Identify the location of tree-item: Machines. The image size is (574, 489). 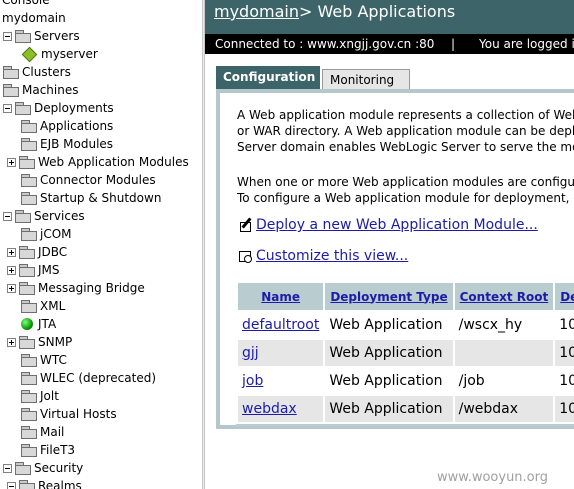
(40, 90).